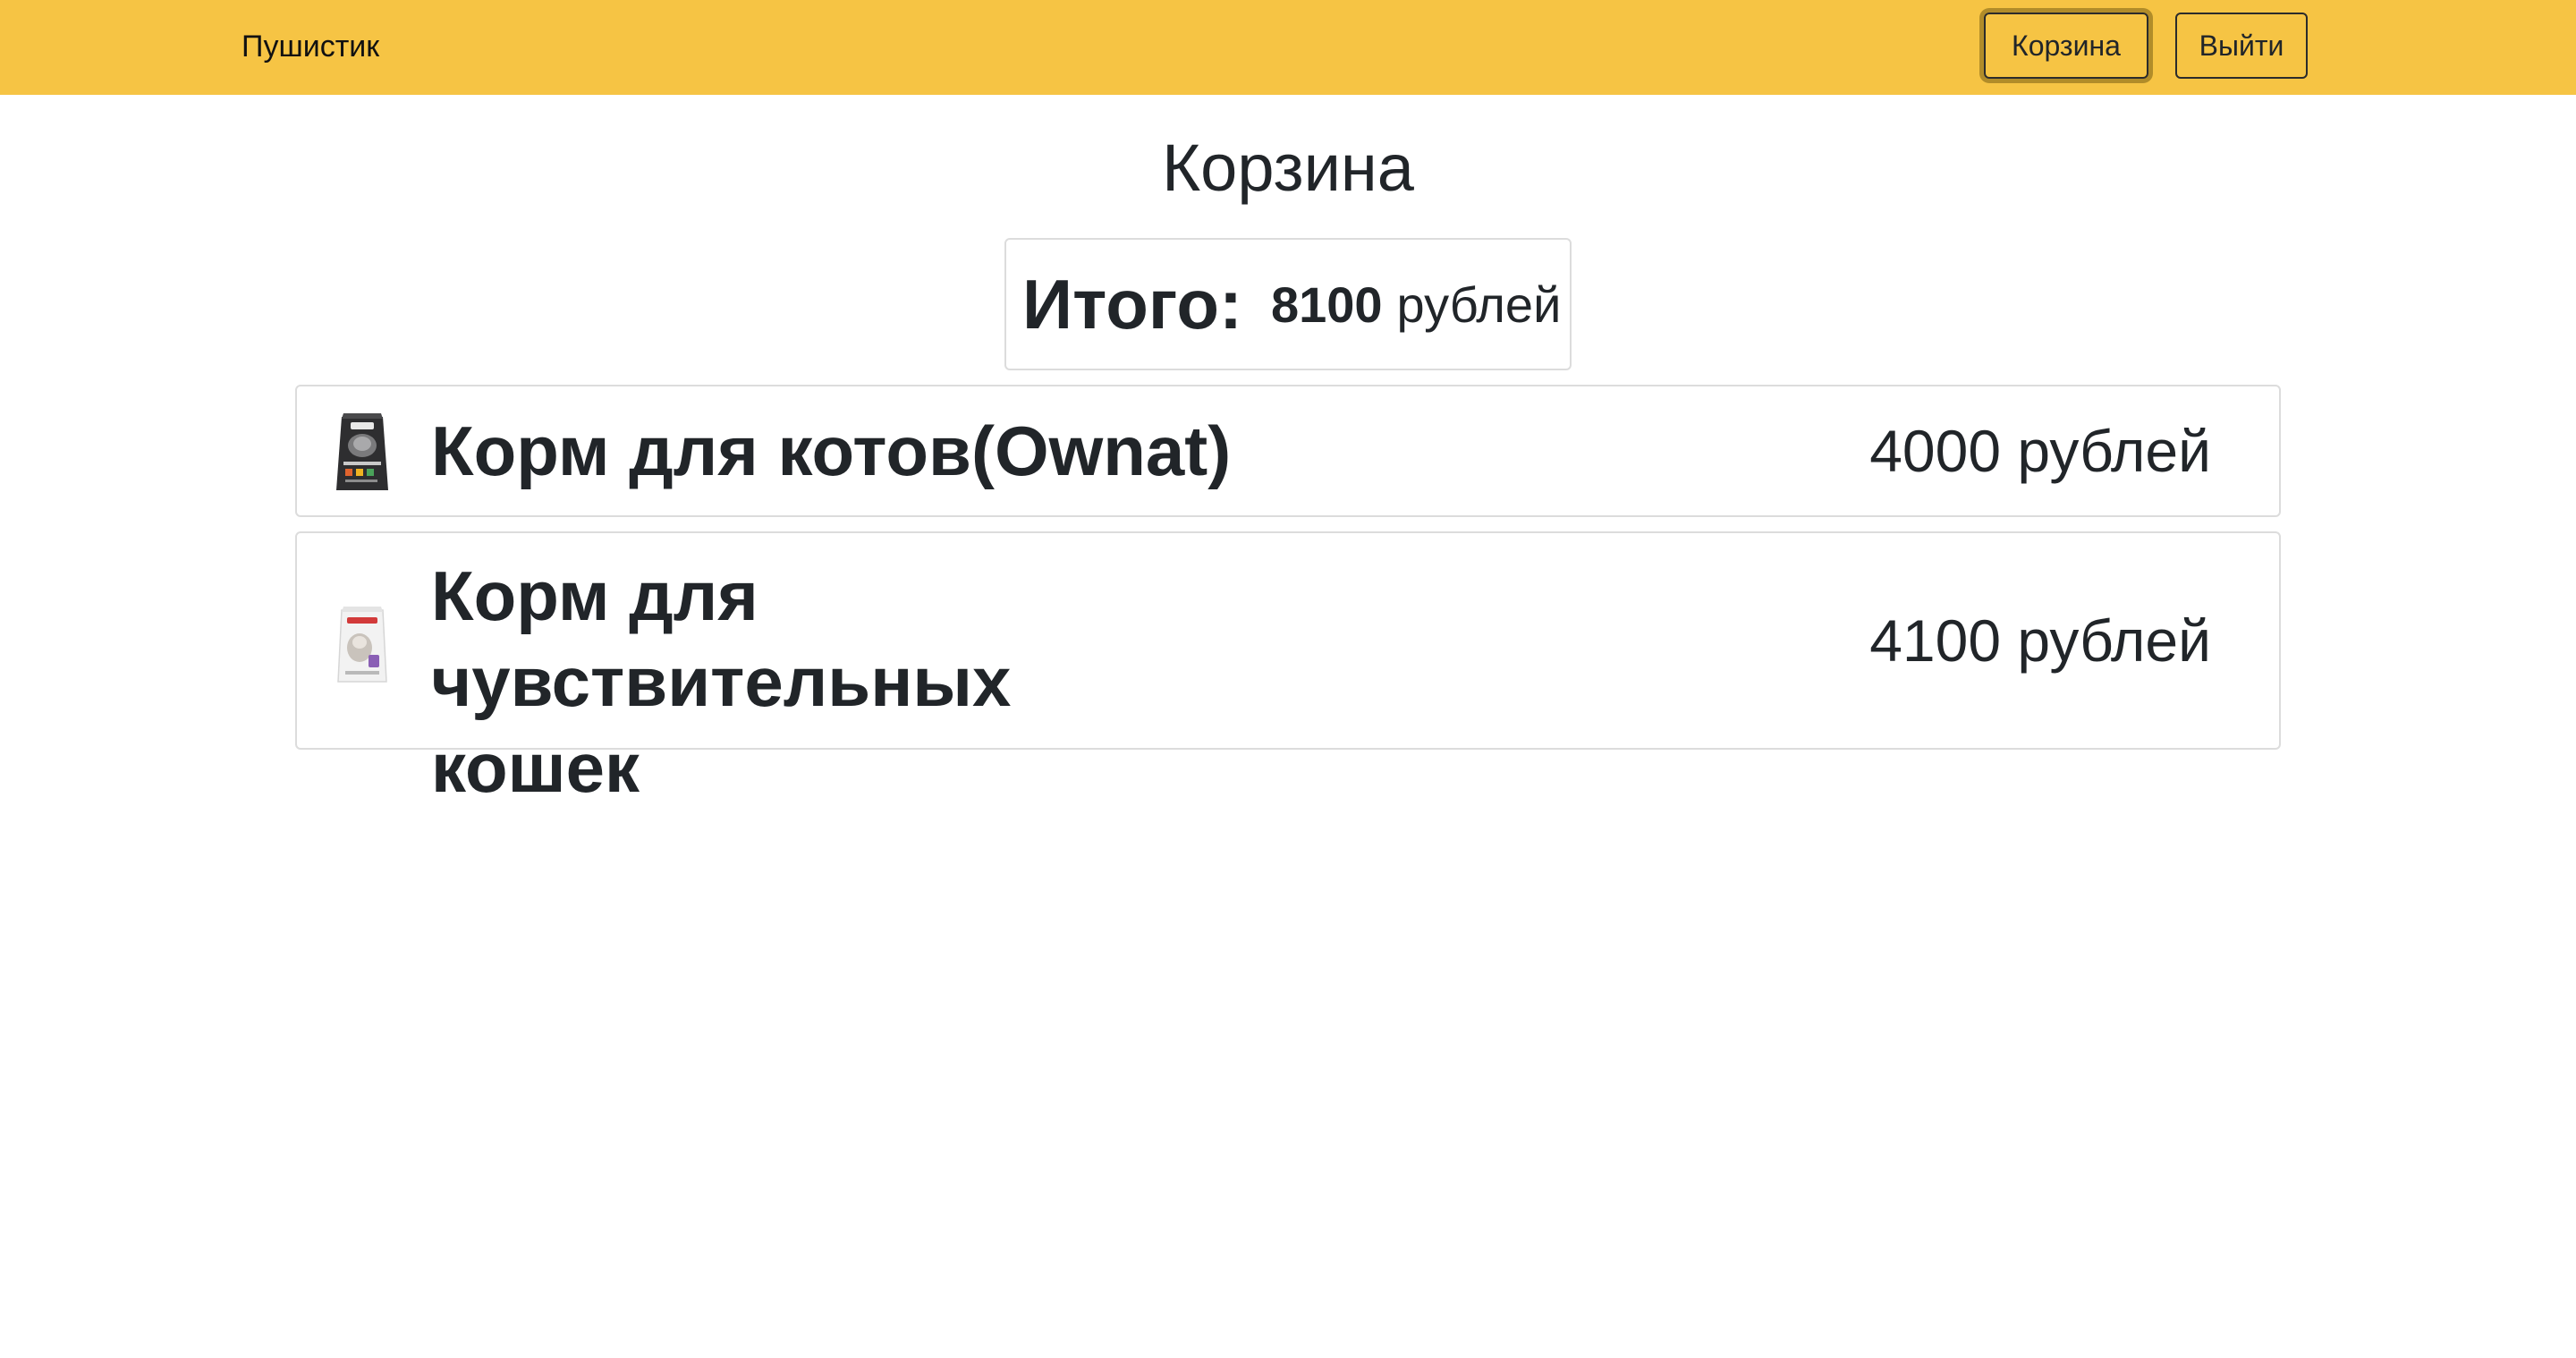 This screenshot has height=1358, width=2576. What do you see at coordinates (1288, 168) in the screenshot?
I see `page-title: Корзина` at bounding box center [1288, 168].